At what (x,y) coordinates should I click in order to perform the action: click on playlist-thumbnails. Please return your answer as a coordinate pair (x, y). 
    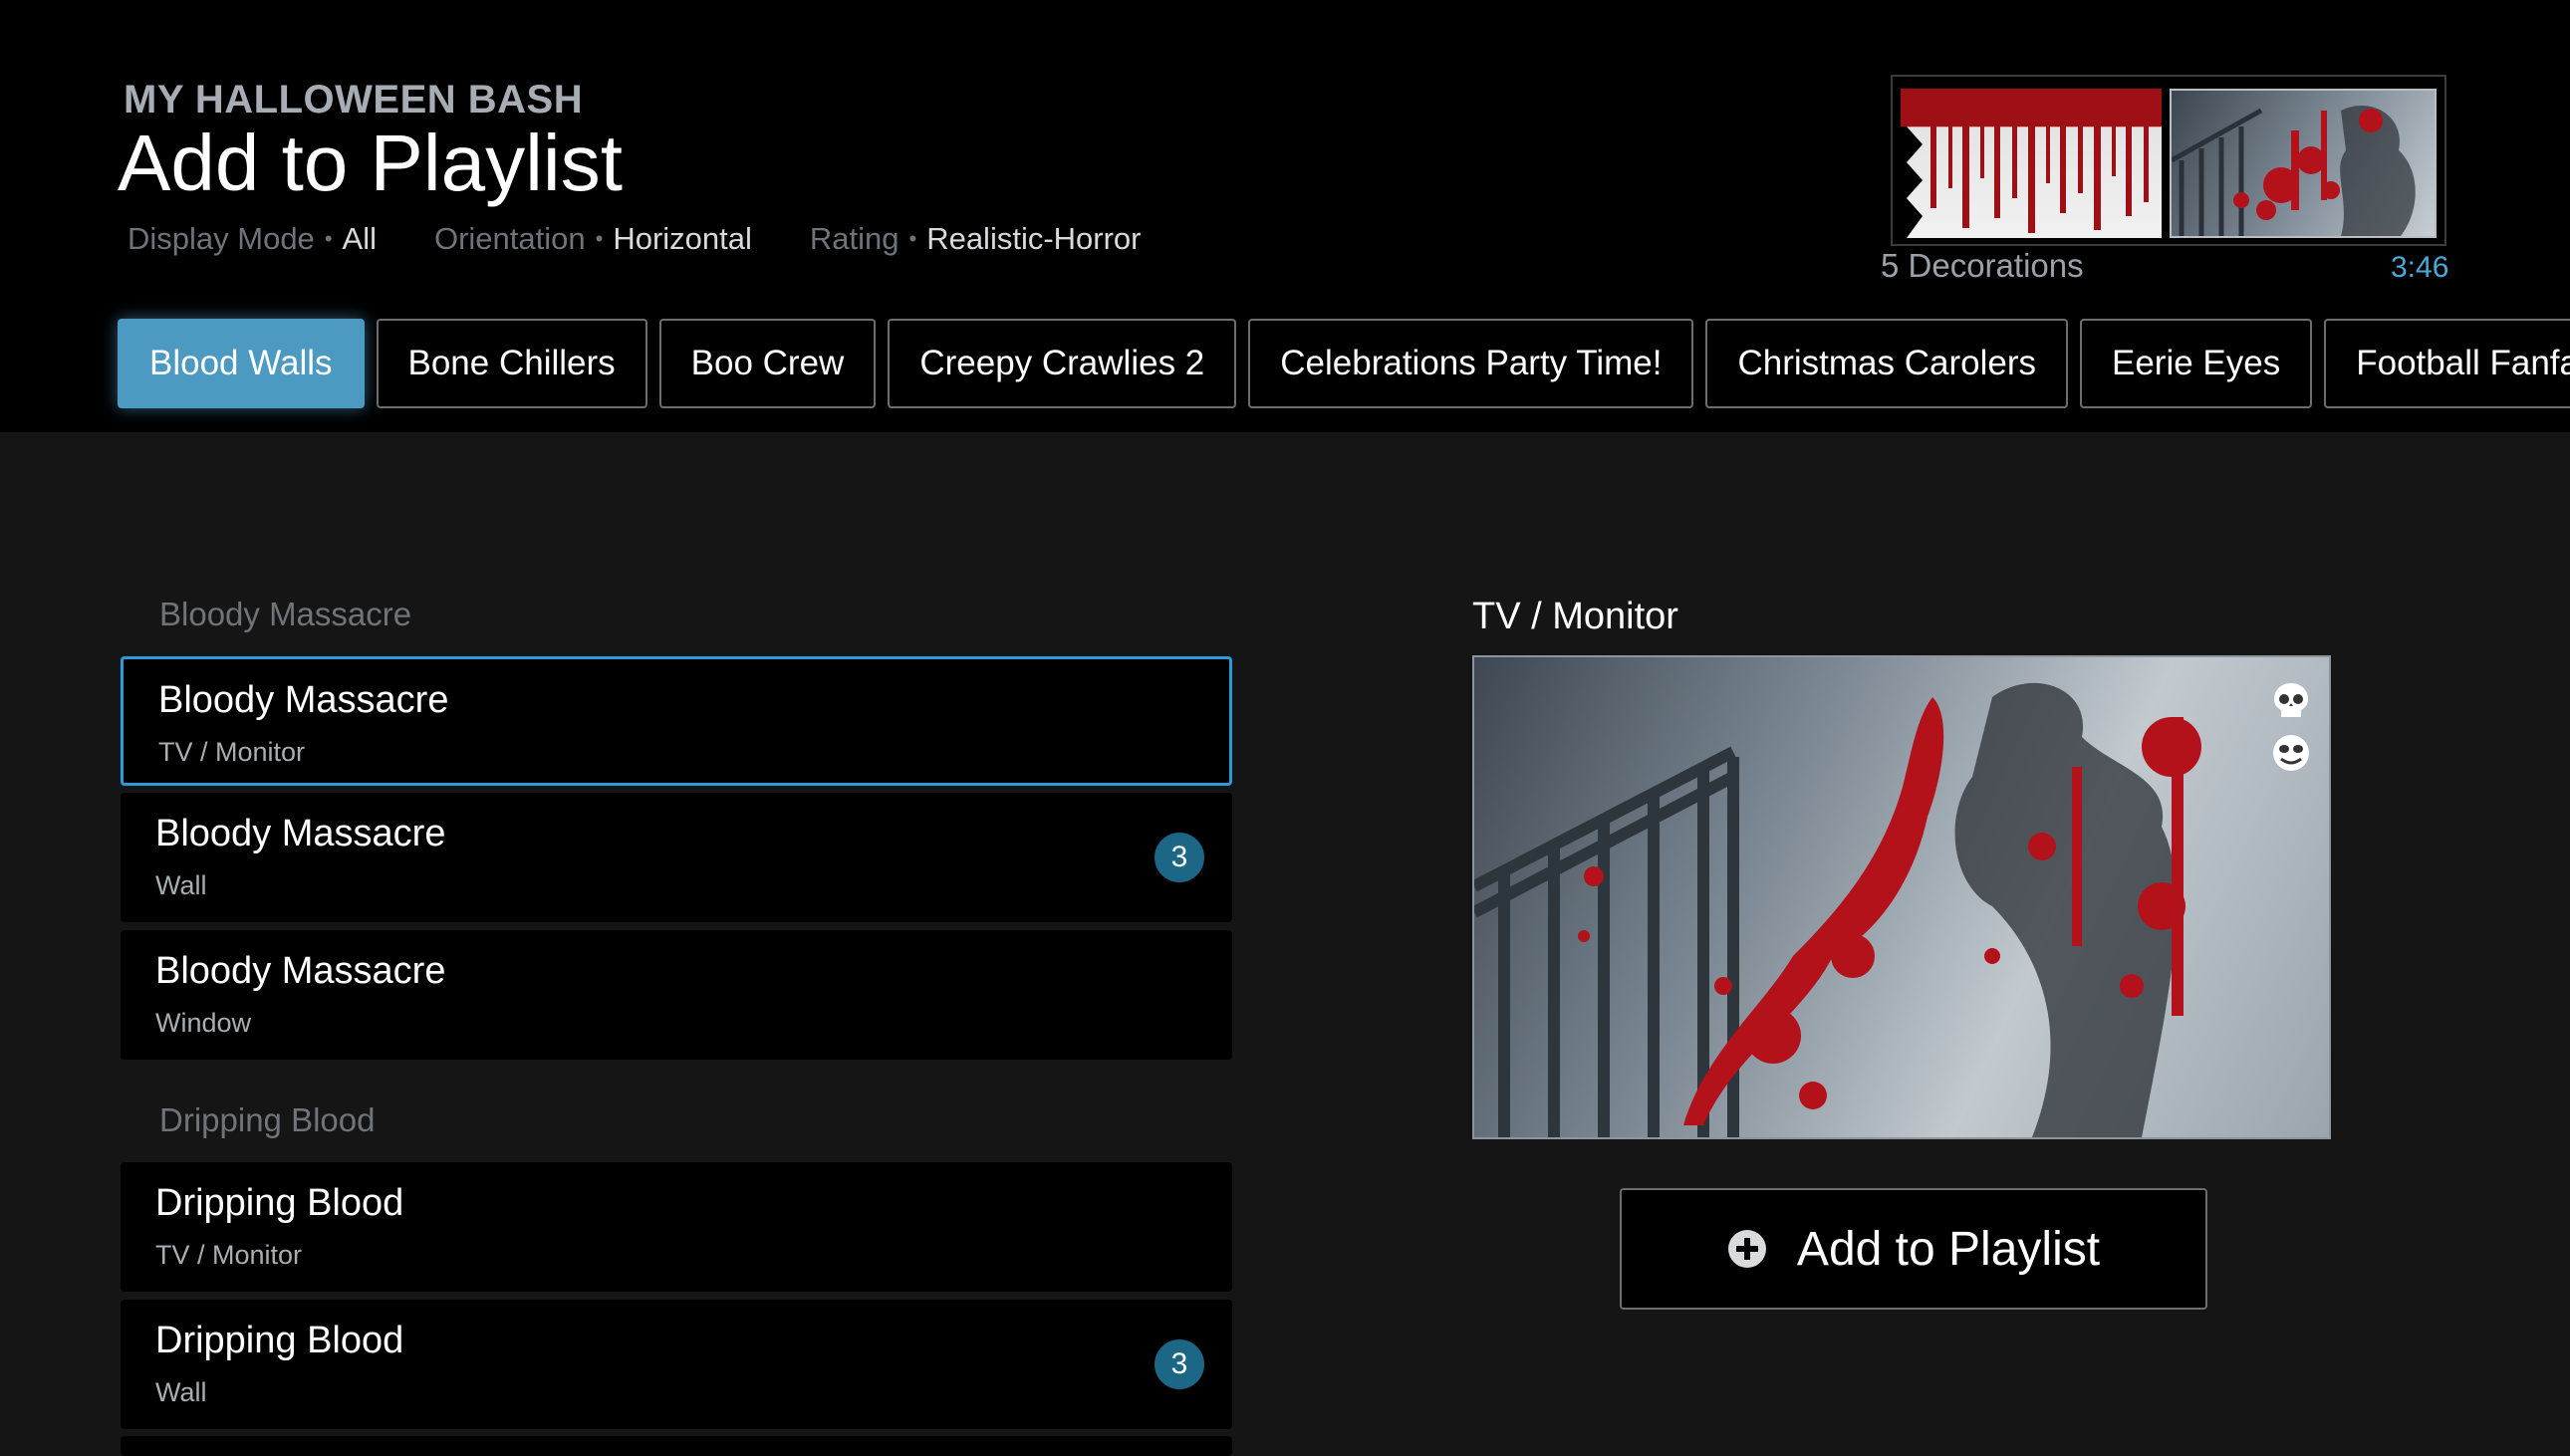
    Looking at the image, I should click on (2168, 160).